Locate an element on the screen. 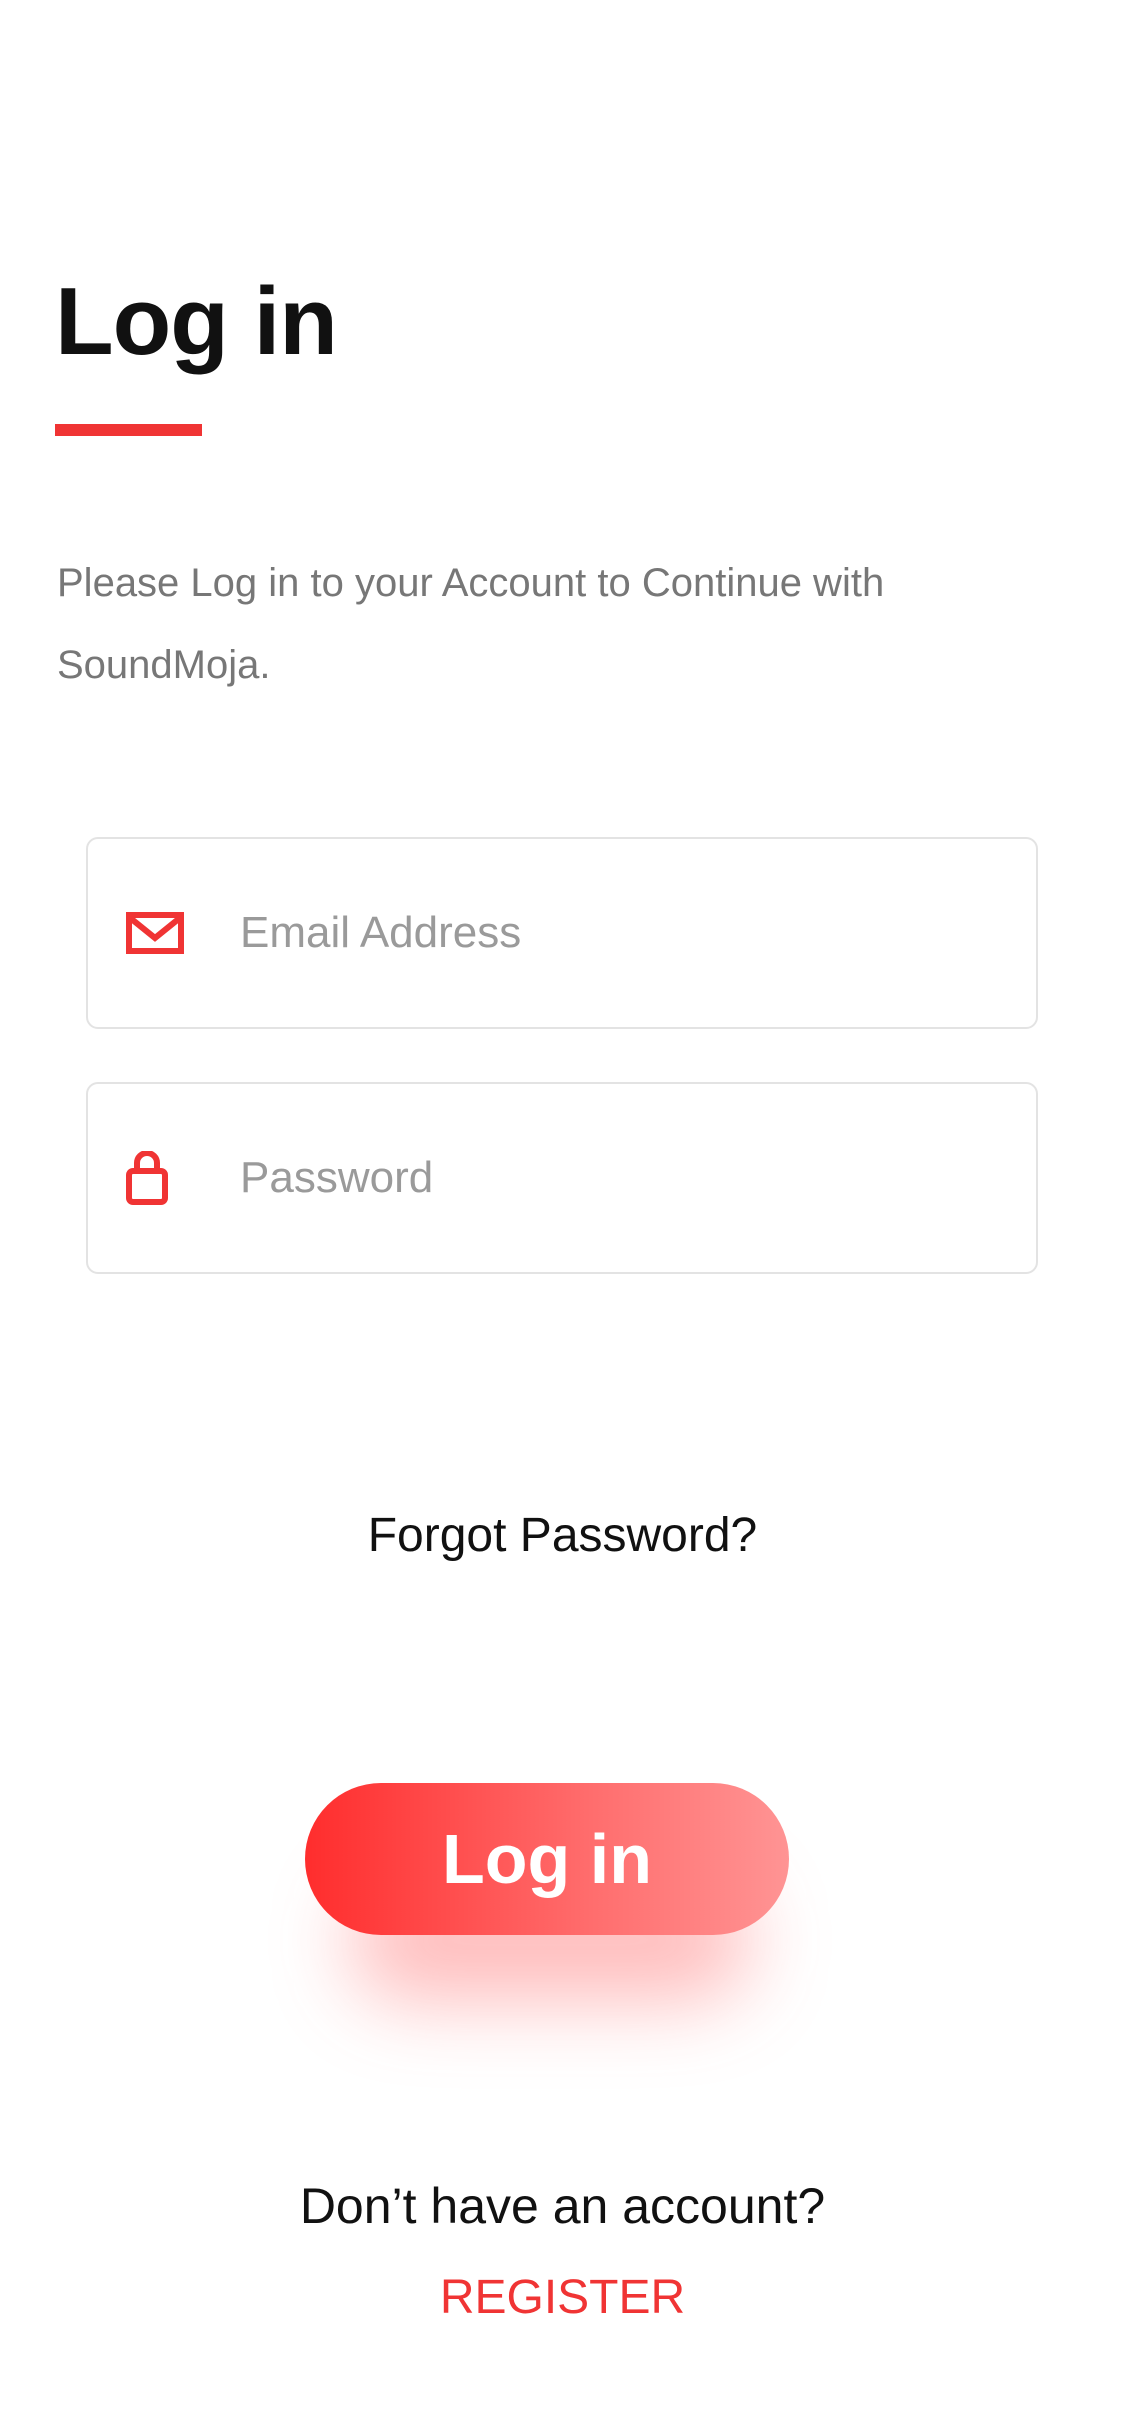 The width and height of the screenshot is (1125, 2436). envelope-icon is located at coordinates (155, 933).